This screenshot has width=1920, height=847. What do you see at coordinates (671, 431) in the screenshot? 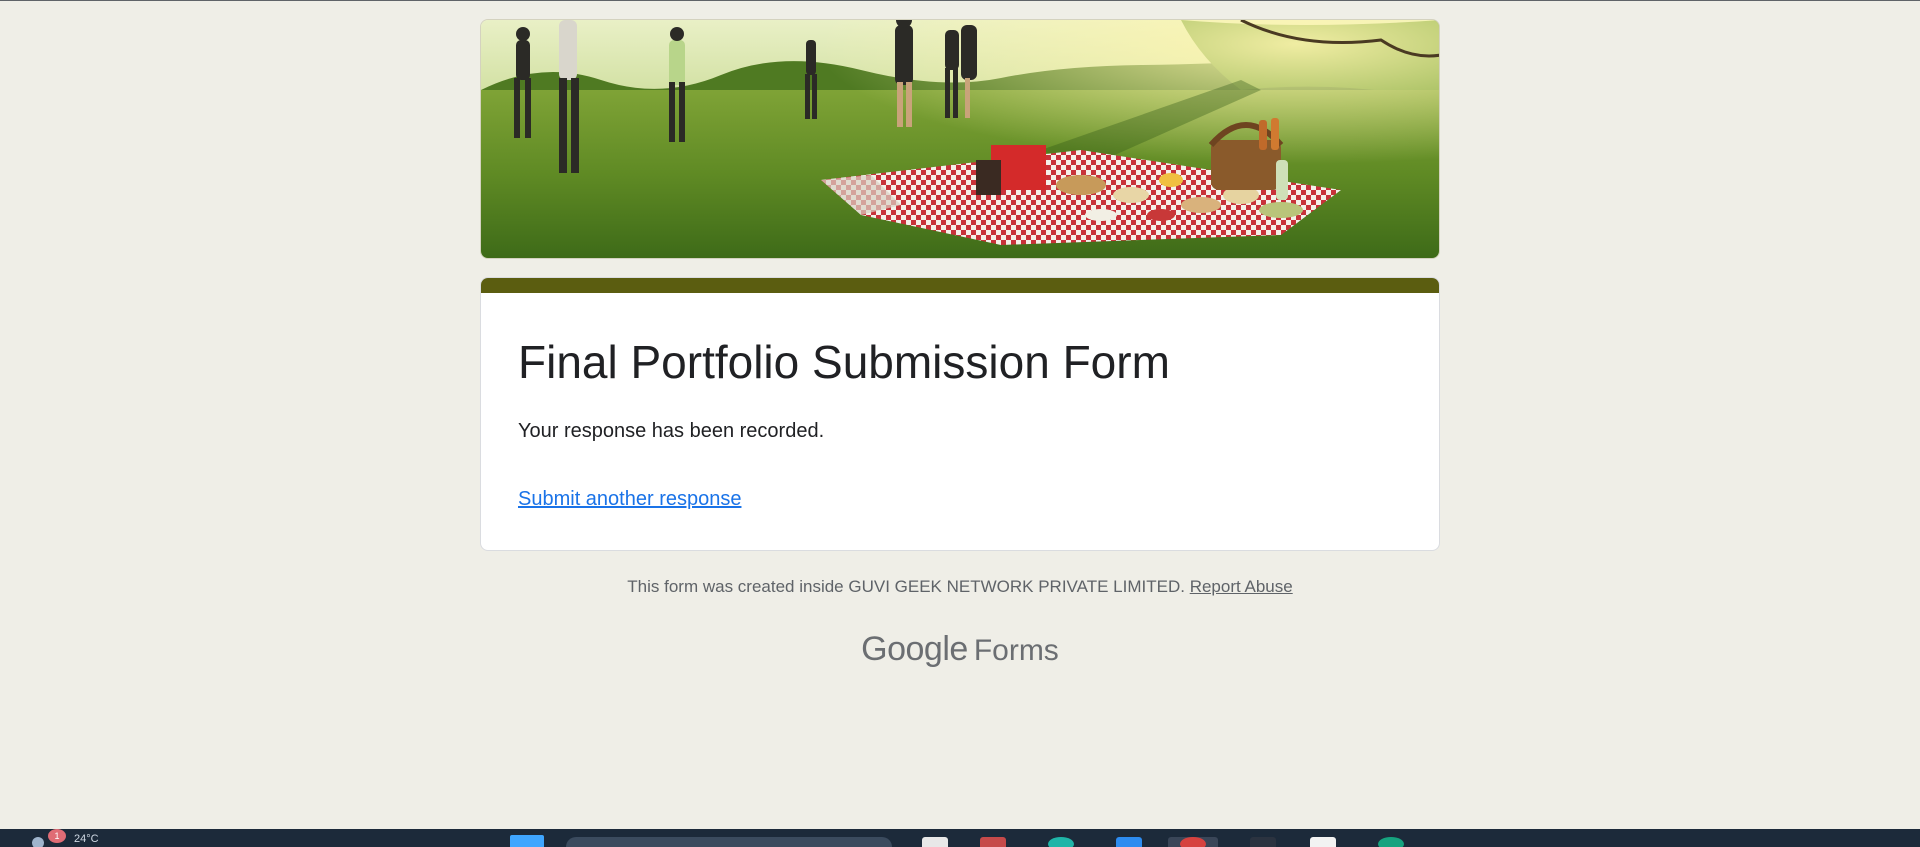
I see `confirmation-message: Your response has been recorded.` at bounding box center [671, 431].